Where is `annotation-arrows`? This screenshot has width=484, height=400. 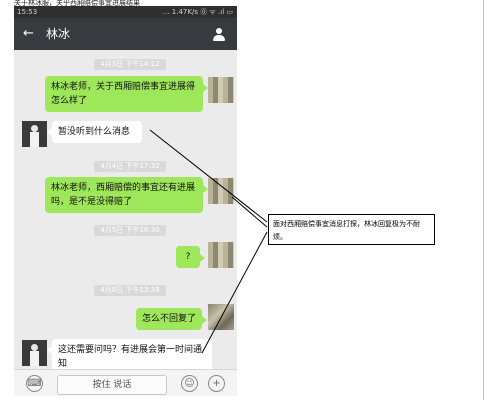 annotation-arrows is located at coordinates (208, 241).